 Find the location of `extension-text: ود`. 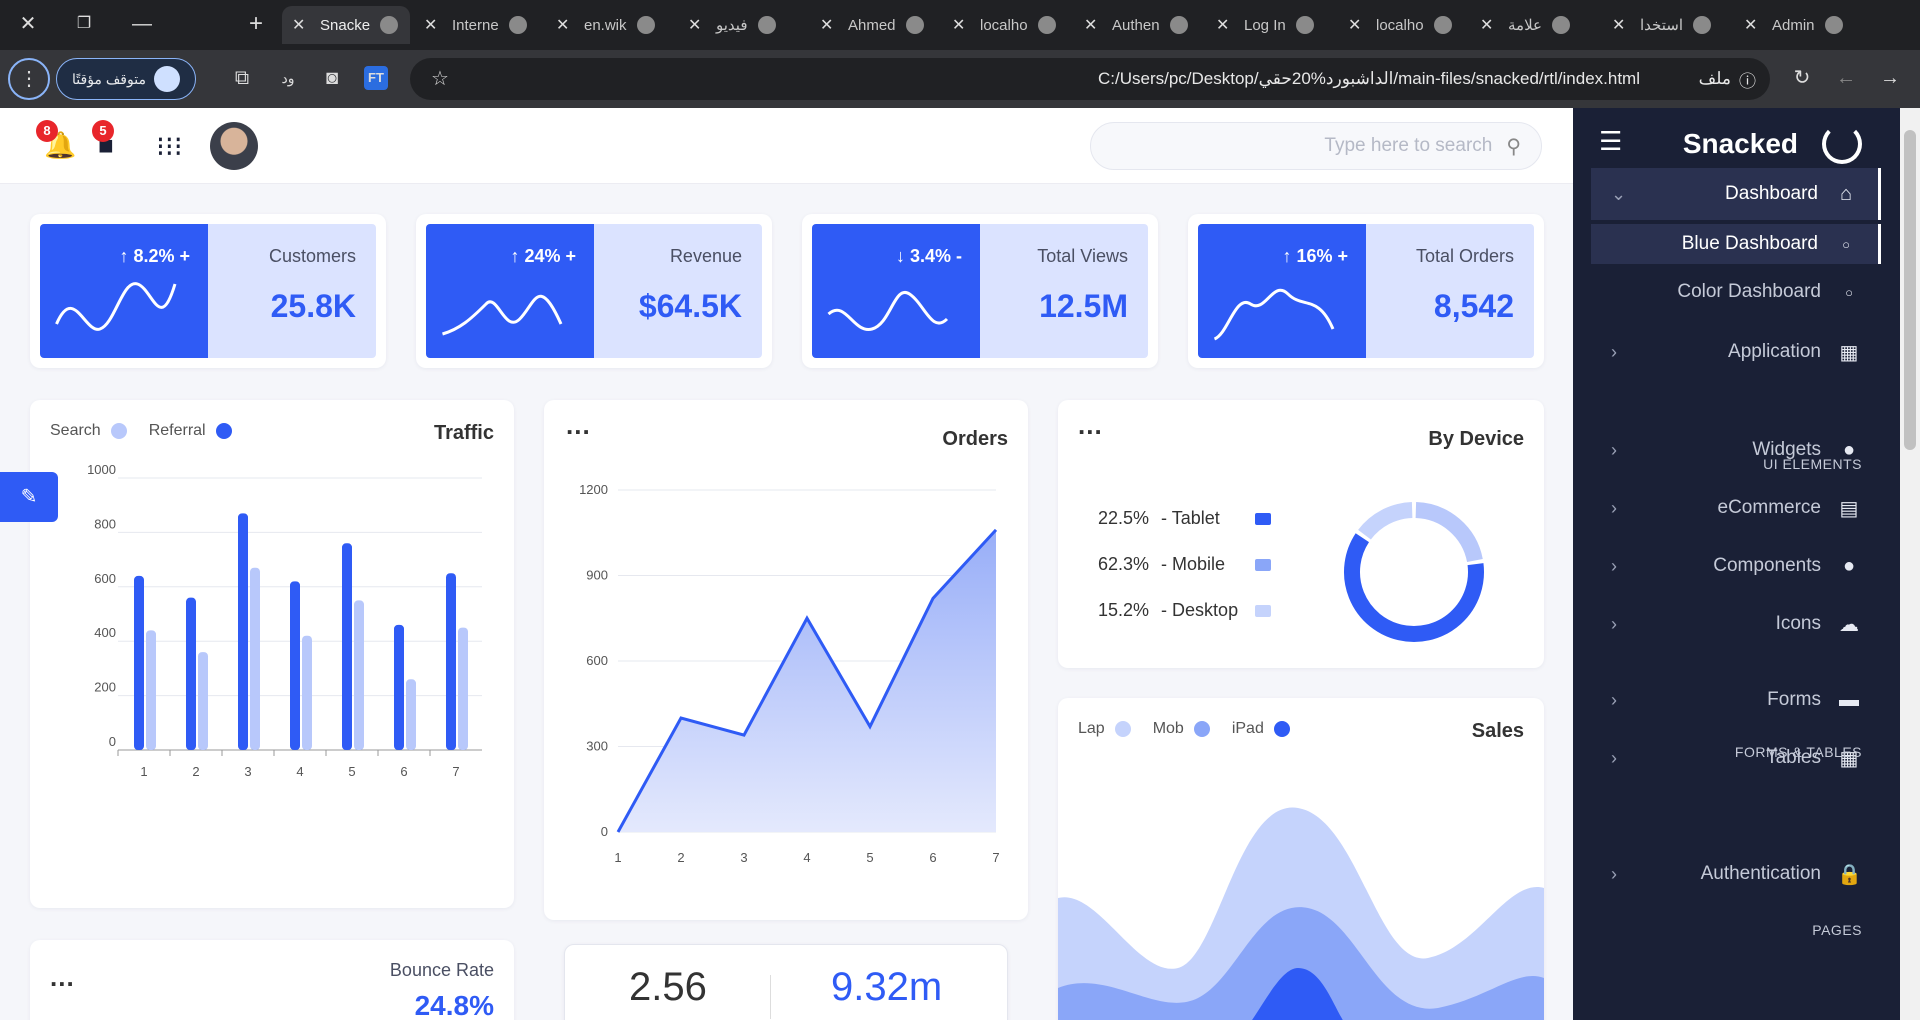

extension-text: ود is located at coordinates (288, 78).